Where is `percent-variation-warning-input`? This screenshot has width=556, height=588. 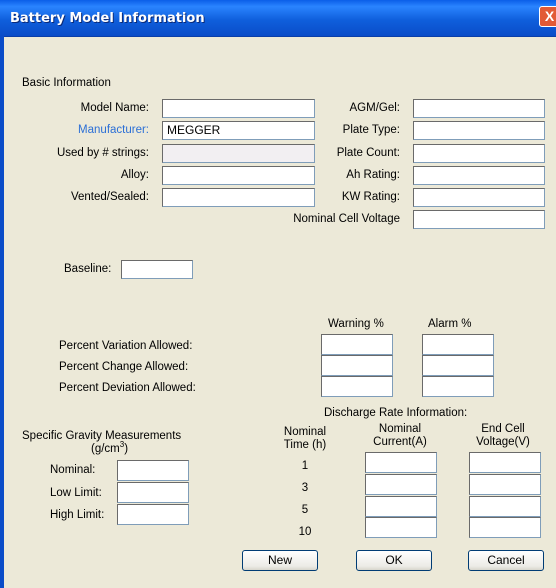 percent-variation-warning-input is located at coordinates (357, 344).